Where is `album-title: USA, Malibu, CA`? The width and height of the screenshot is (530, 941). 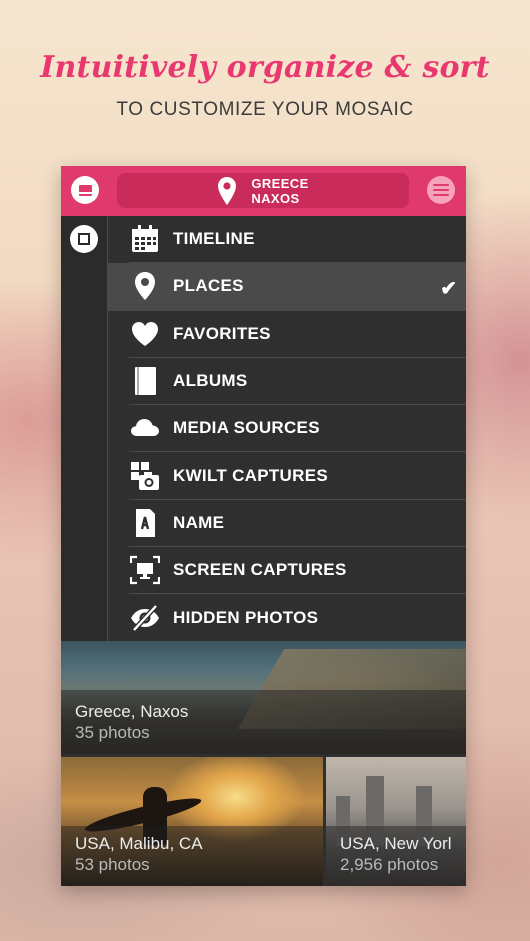
album-title: USA, Malibu, CA is located at coordinates (139, 843).